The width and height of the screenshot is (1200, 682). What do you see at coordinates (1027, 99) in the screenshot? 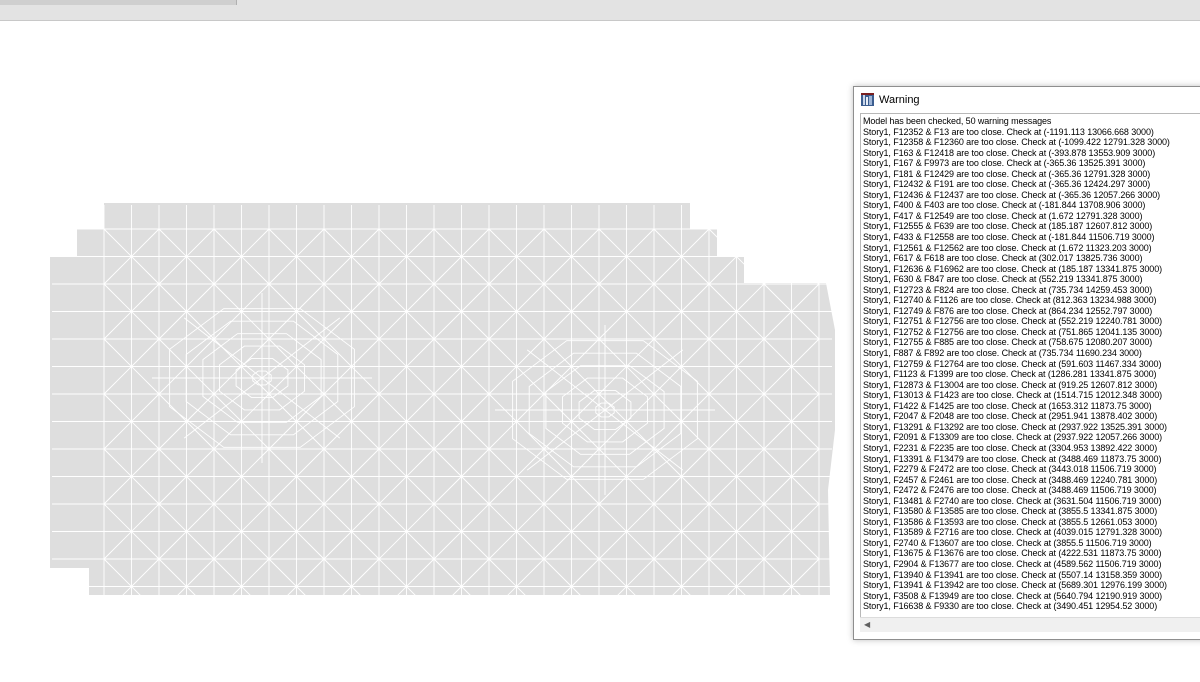
I see `dialog-title-bar: Warning` at bounding box center [1027, 99].